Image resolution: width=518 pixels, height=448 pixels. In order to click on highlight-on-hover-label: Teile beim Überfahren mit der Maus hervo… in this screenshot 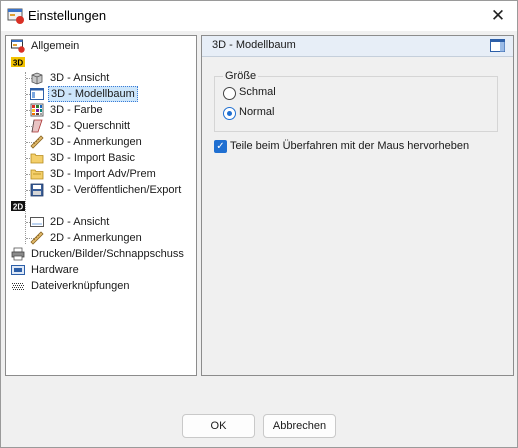, I will do `click(349, 146)`.